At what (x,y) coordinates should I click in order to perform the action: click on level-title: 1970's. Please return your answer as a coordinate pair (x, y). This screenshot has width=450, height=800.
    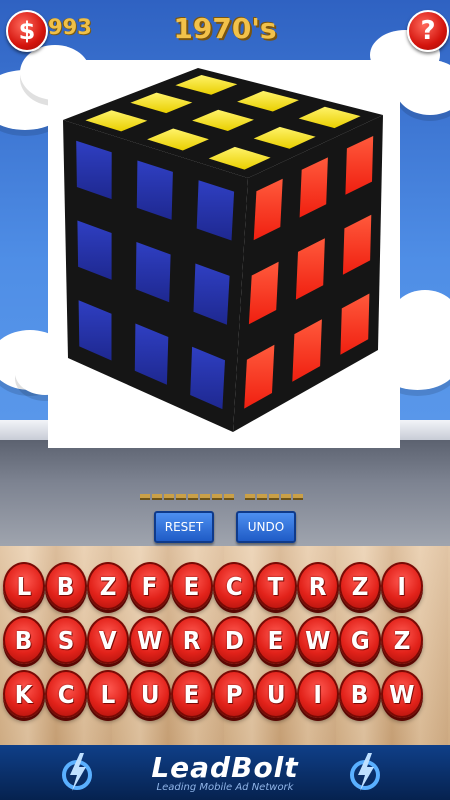
    Looking at the image, I should click on (225, 28).